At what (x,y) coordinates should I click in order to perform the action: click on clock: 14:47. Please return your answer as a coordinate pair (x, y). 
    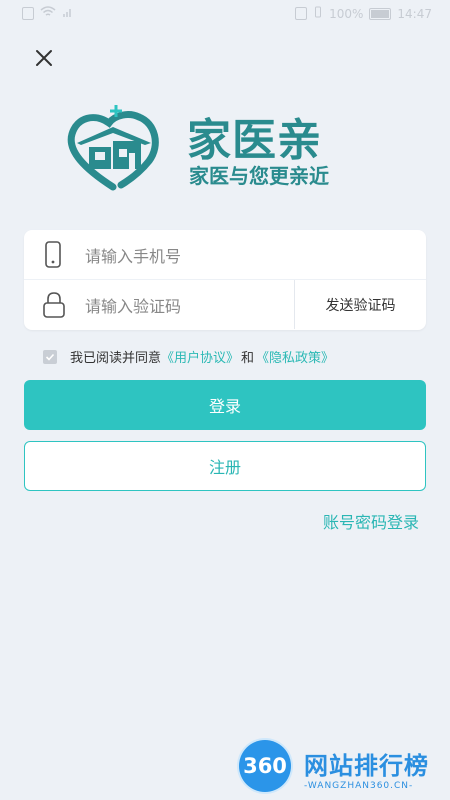
    Looking at the image, I should click on (414, 13).